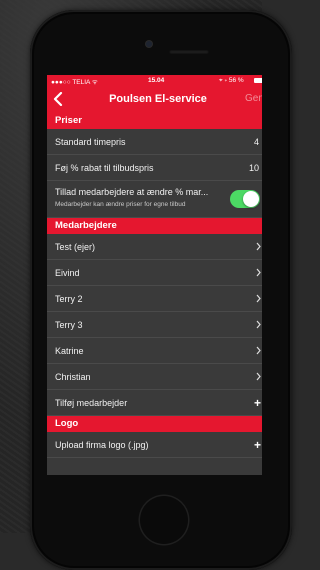  I want to click on rabat-label: Føj % rabat til tilbudspris, so click(104, 168).